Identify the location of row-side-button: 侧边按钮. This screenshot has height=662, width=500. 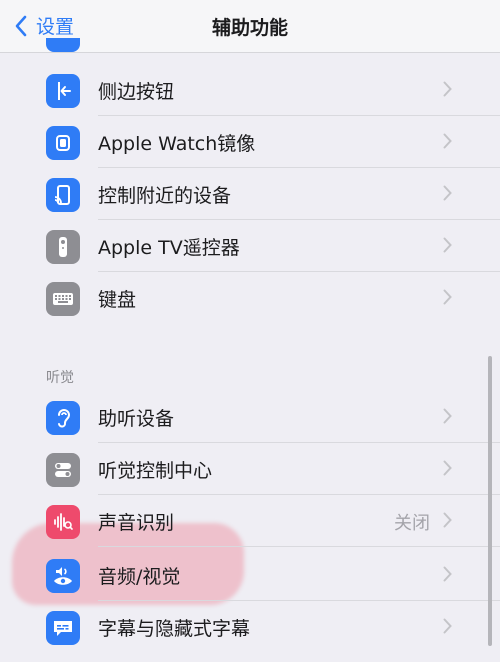
(250, 90).